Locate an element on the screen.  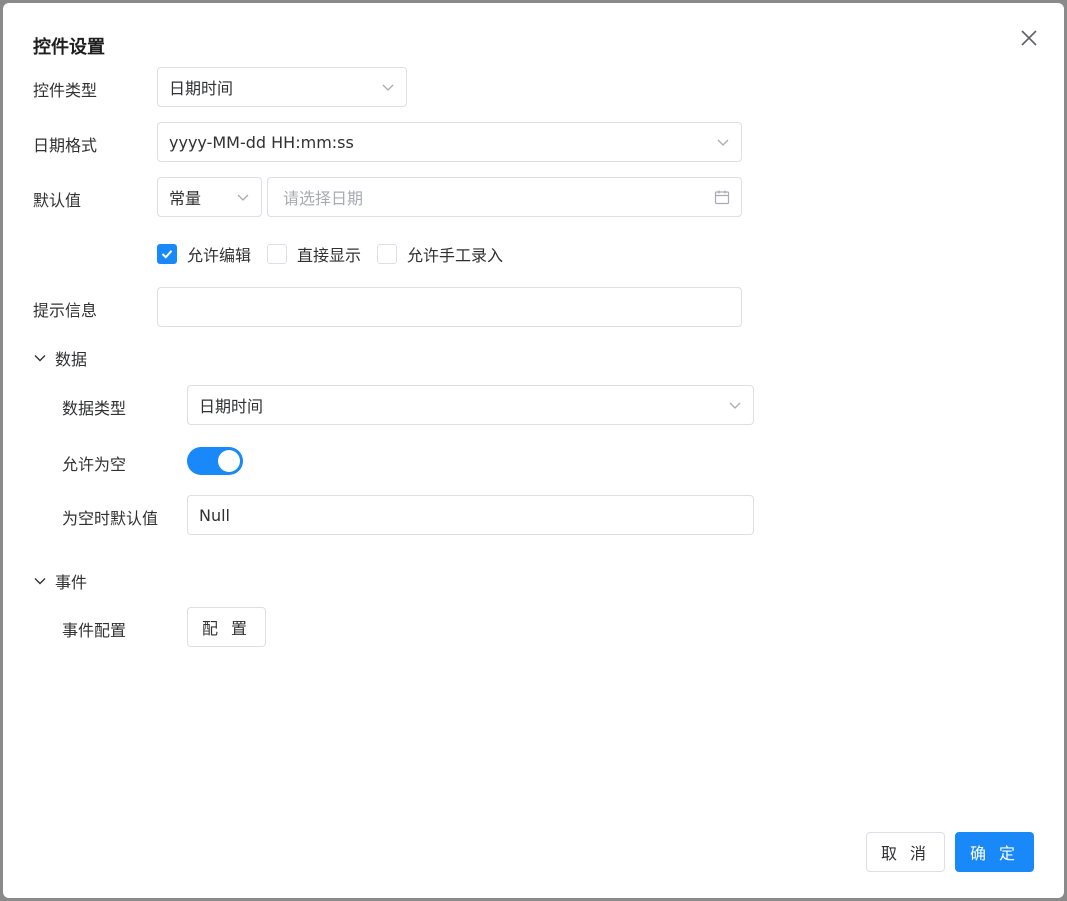
hint-input is located at coordinates (449, 307).